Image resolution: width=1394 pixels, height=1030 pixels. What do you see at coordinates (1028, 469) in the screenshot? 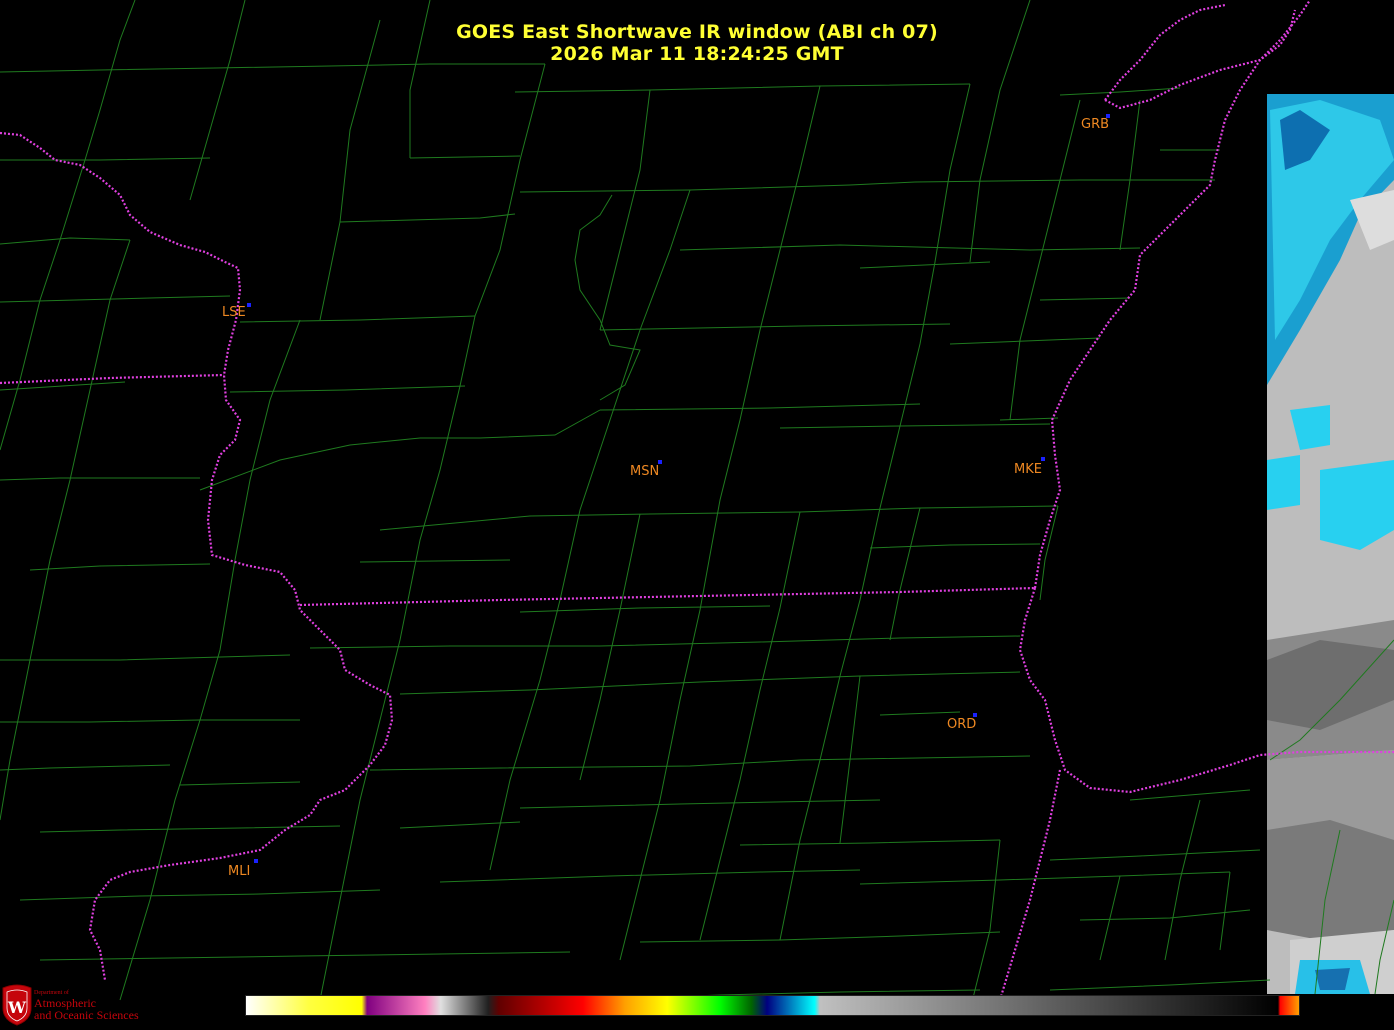
I see `station-label-mke: MKE` at bounding box center [1028, 469].